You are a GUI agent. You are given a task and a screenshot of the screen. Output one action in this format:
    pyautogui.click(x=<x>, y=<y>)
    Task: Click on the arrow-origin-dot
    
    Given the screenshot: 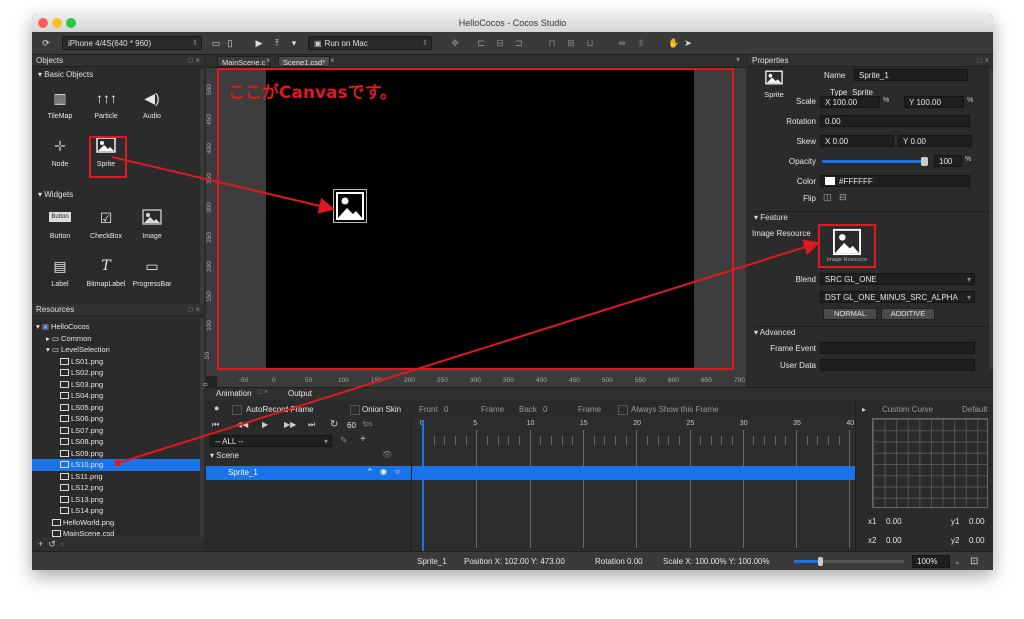 What is the action you would take?
    pyautogui.click(x=118, y=463)
    